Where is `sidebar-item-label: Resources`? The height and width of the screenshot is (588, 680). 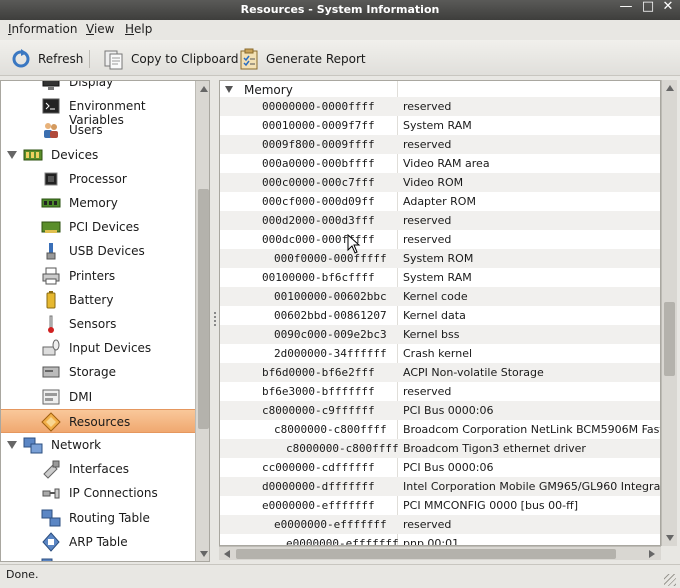
sidebar-item-label: Resources is located at coordinates (100, 421).